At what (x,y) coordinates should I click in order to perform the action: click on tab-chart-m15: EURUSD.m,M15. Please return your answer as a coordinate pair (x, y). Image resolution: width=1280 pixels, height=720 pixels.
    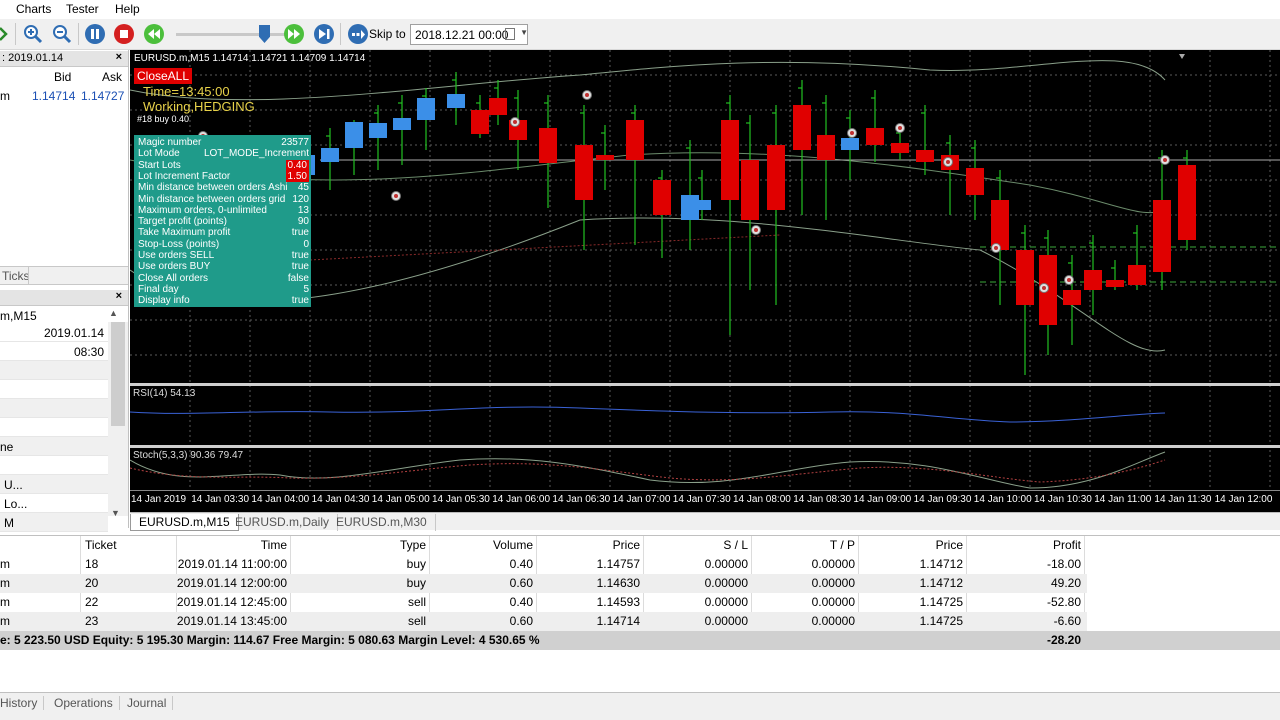
    Looking at the image, I should click on (184, 522).